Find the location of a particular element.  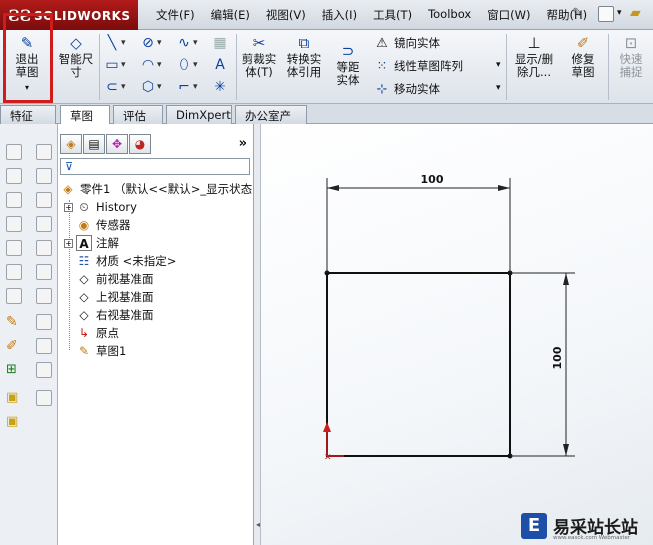

height-dimension-label: 100 is located at coordinates (557, 357).